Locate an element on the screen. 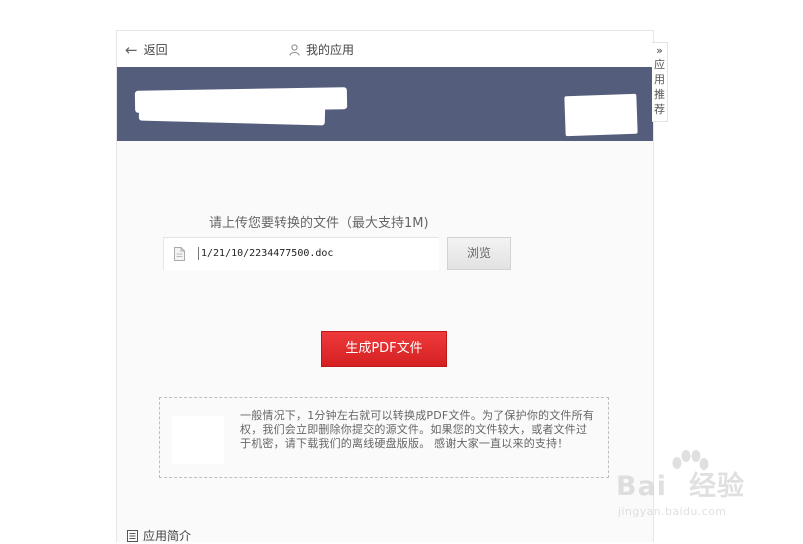 The width and height of the screenshot is (803, 544). document-icon is located at coordinates (179, 254).